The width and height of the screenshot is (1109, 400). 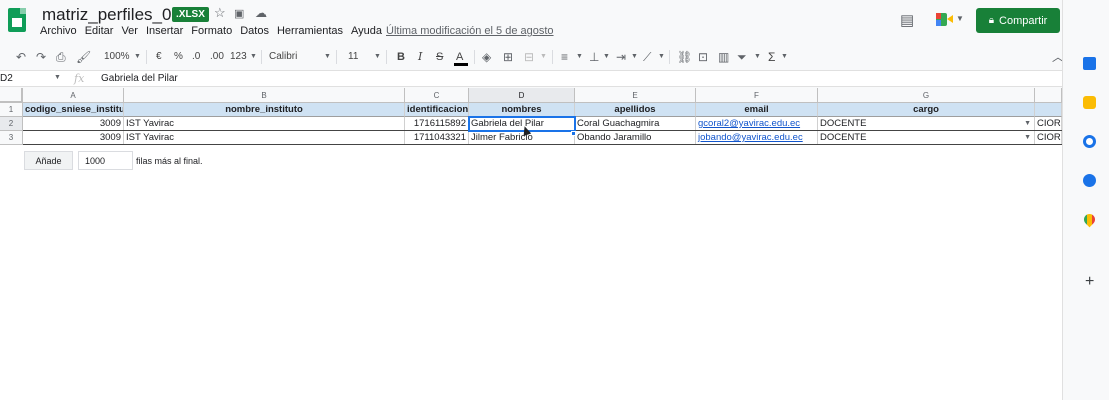 I want to click on tasks-icon, so click(x=1089, y=141).